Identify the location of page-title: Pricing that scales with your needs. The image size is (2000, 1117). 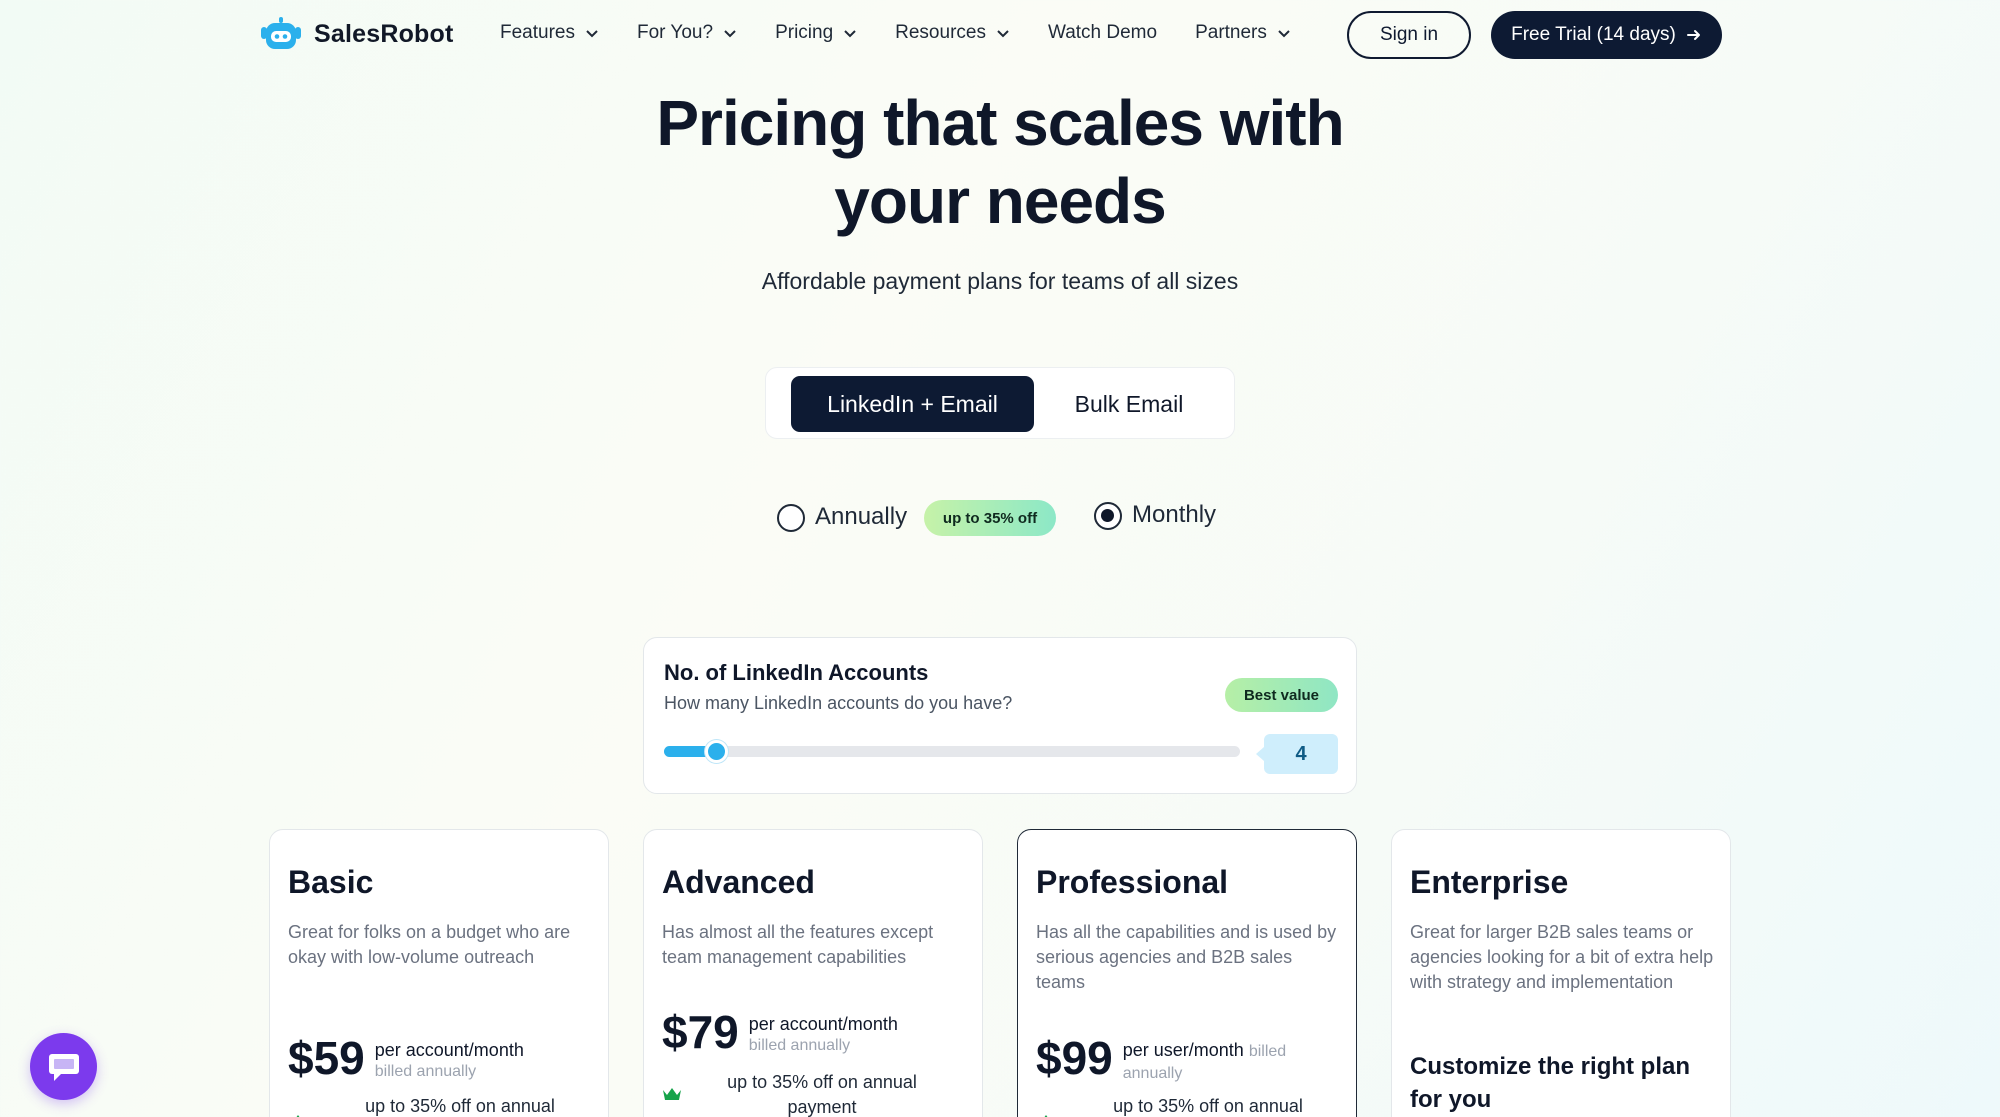
(1000, 162).